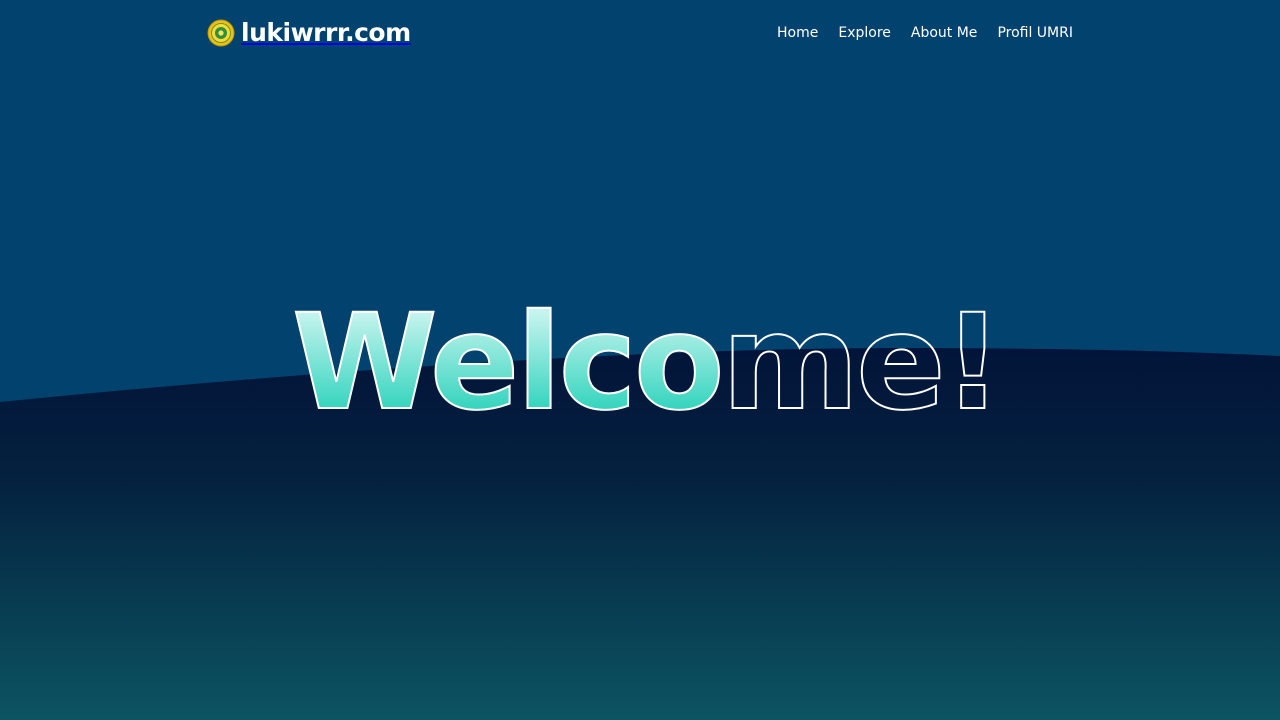 This screenshot has width=1280, height=720. I want to click on nav-link-about-me: About Me, so click(944, 33).